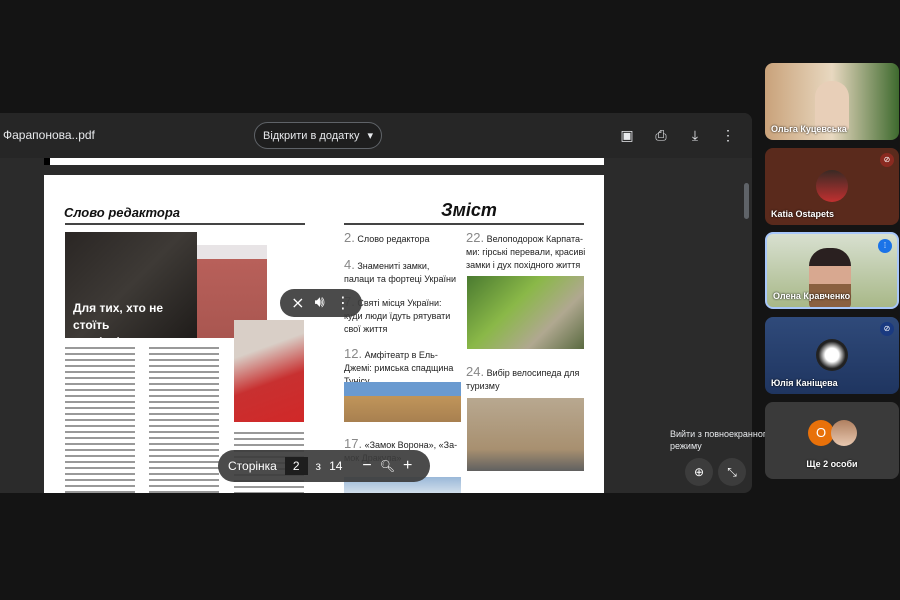  Describe the element at coordinates (832, 270) in the screenshot. I see `participant-tile: ⁞ Олена Кравченко` at that location.